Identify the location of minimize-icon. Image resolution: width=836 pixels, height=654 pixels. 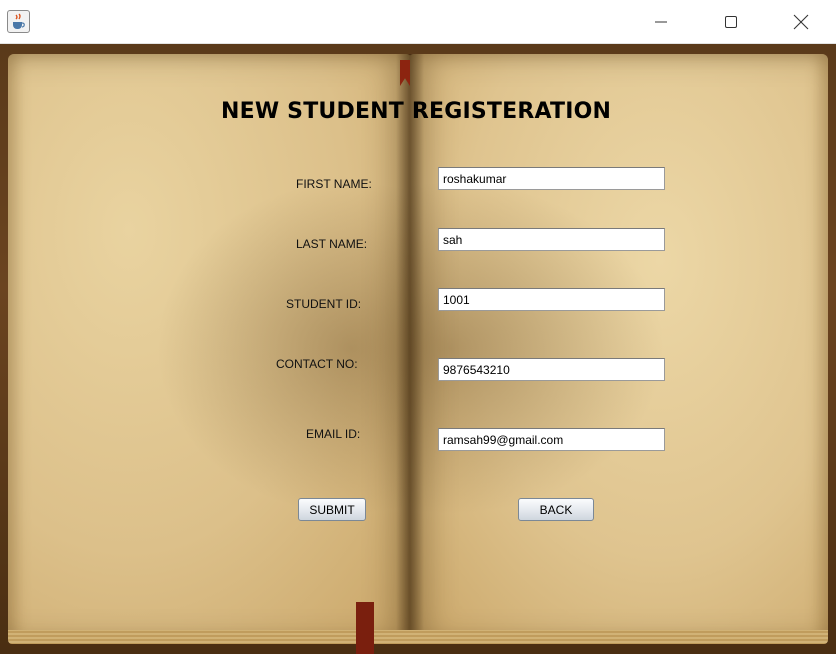
(661, 22).